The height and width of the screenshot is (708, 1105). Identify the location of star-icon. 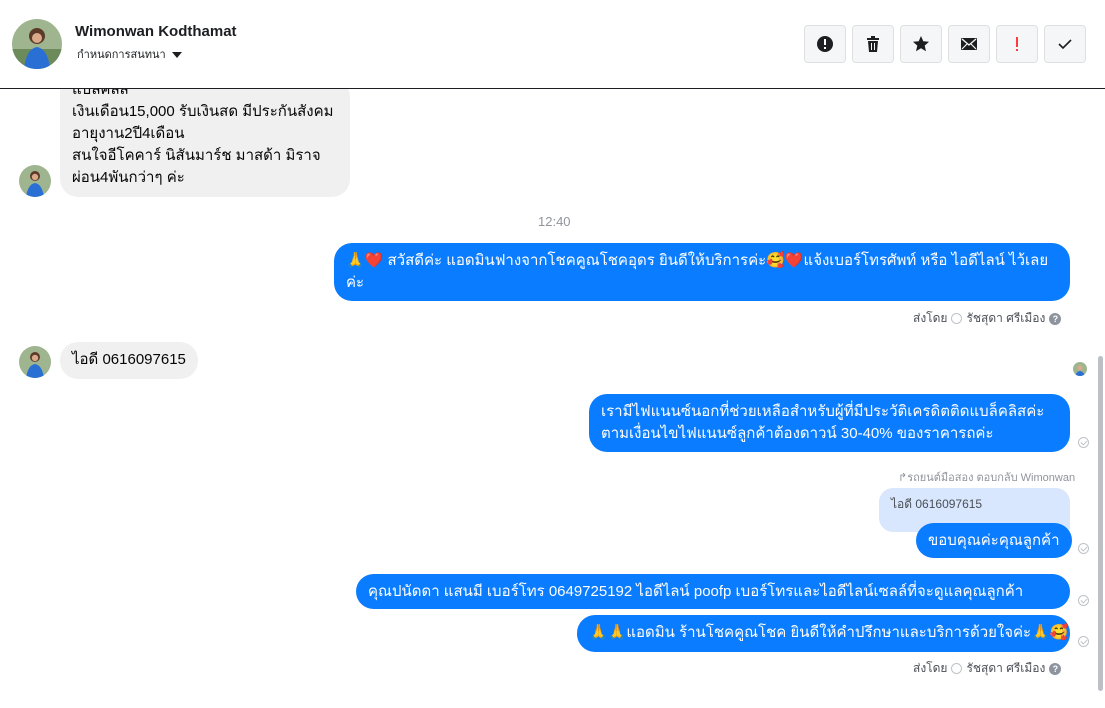
(921, 44).